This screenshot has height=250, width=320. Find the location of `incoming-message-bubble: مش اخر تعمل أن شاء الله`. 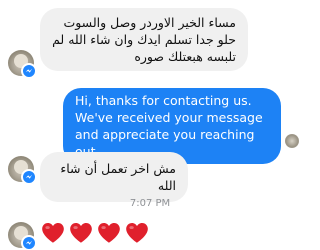

incoming-message-bubble: مش اخر تعمل أن شاء الله is located at coordinates (114, 177).